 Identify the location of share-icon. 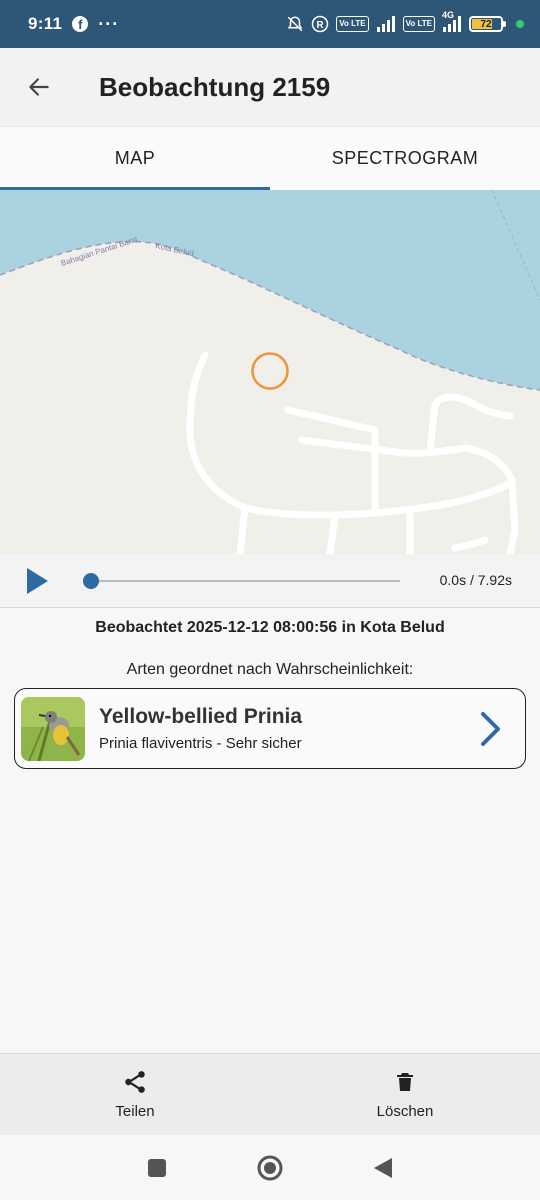
(135, 1082).